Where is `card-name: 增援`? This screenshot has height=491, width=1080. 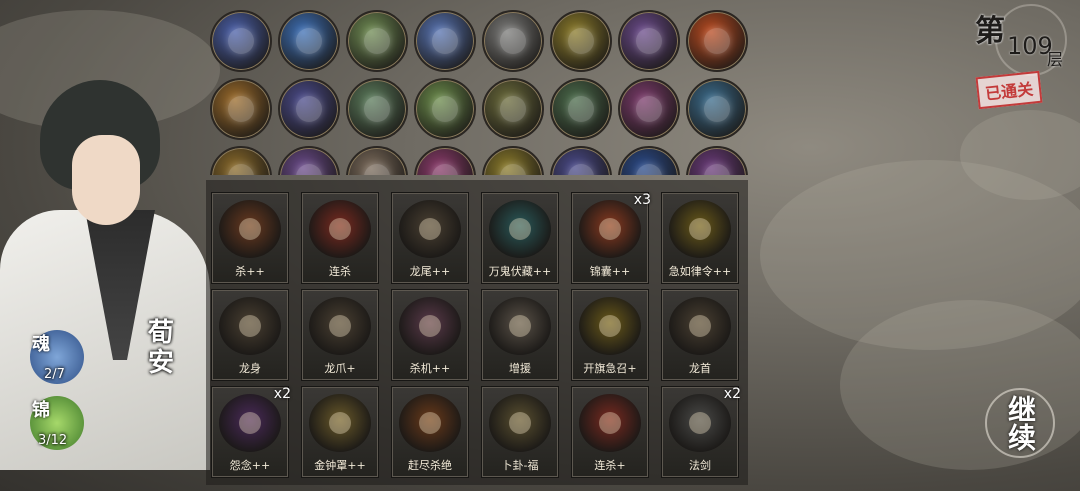
card-name: 增援 is located at coordinates (520, 368).